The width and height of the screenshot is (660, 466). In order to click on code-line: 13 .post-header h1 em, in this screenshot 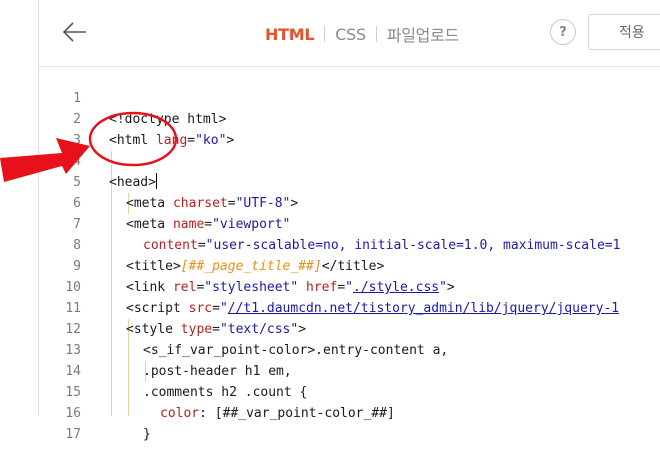, I will do `click(349, 349)`.